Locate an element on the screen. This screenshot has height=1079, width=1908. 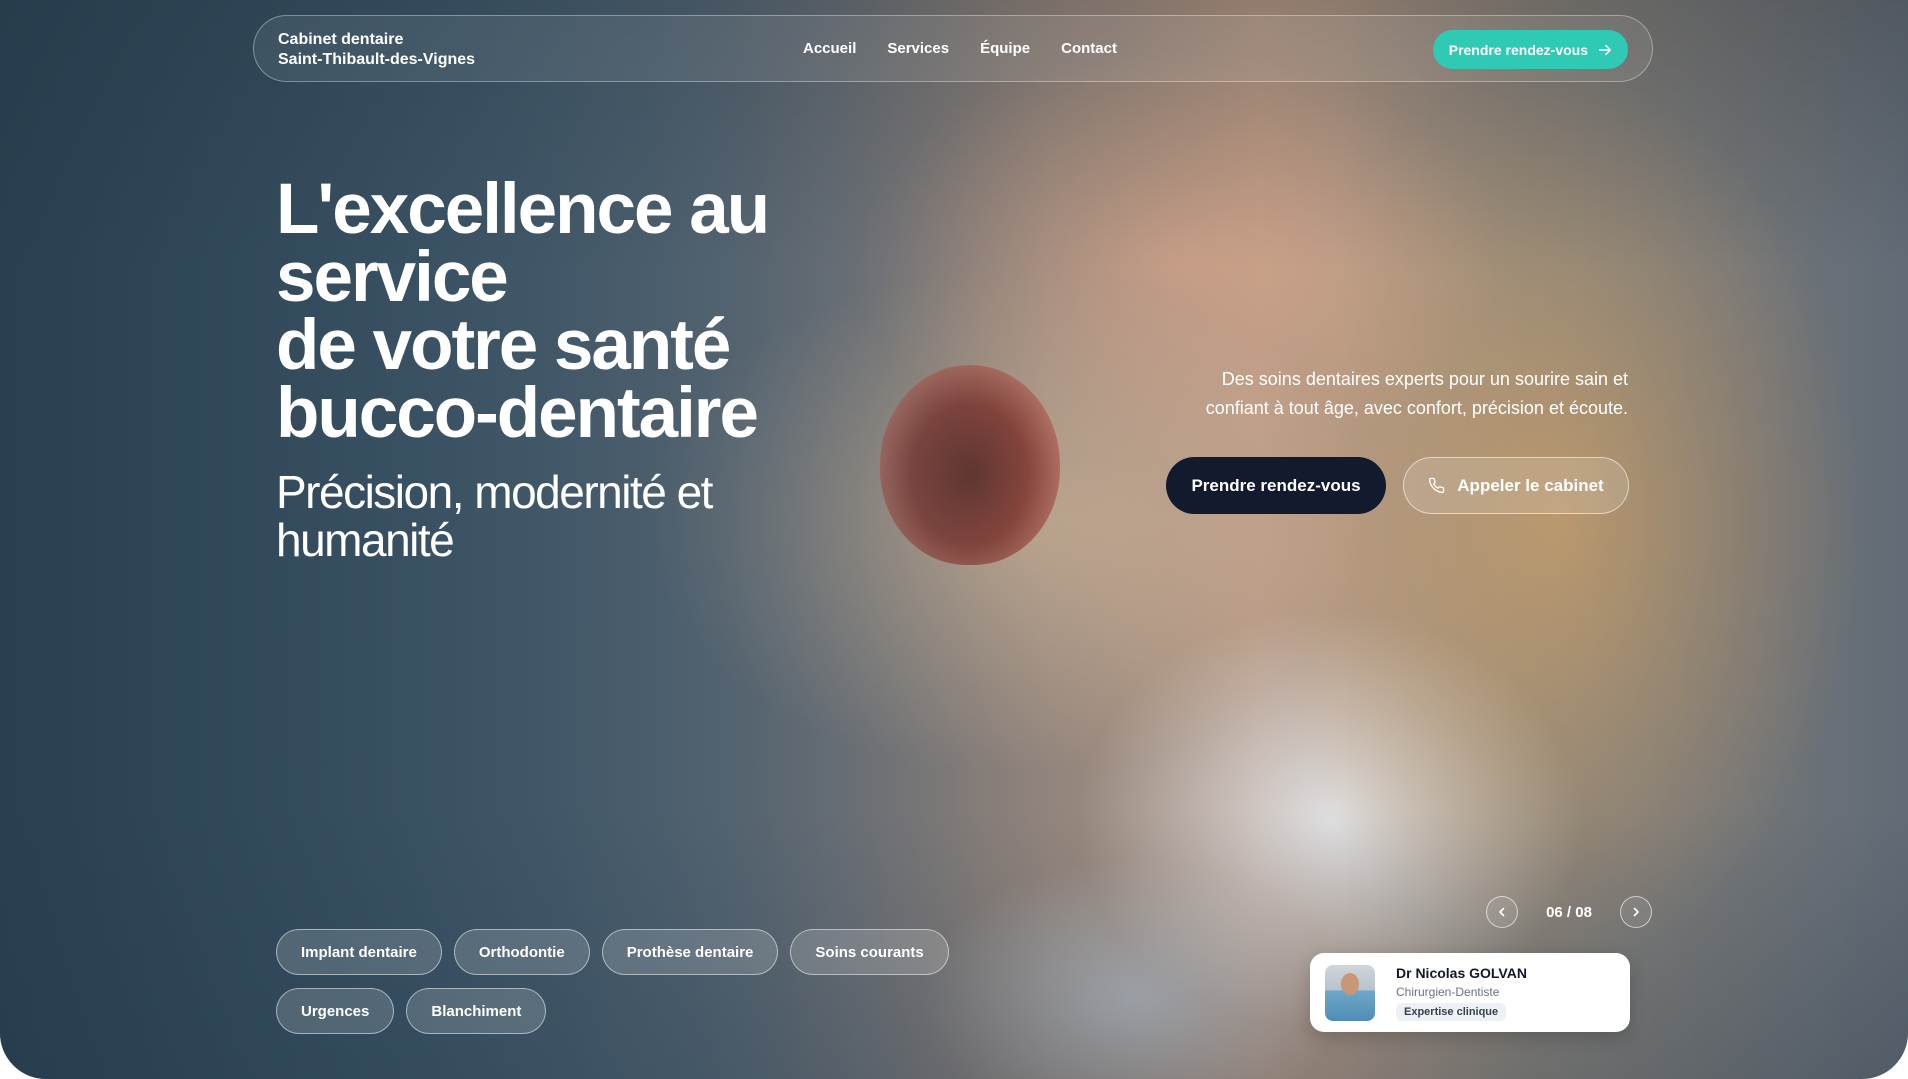
headline-line-4: bucco-dentaire is located at coordinates (517, 413).